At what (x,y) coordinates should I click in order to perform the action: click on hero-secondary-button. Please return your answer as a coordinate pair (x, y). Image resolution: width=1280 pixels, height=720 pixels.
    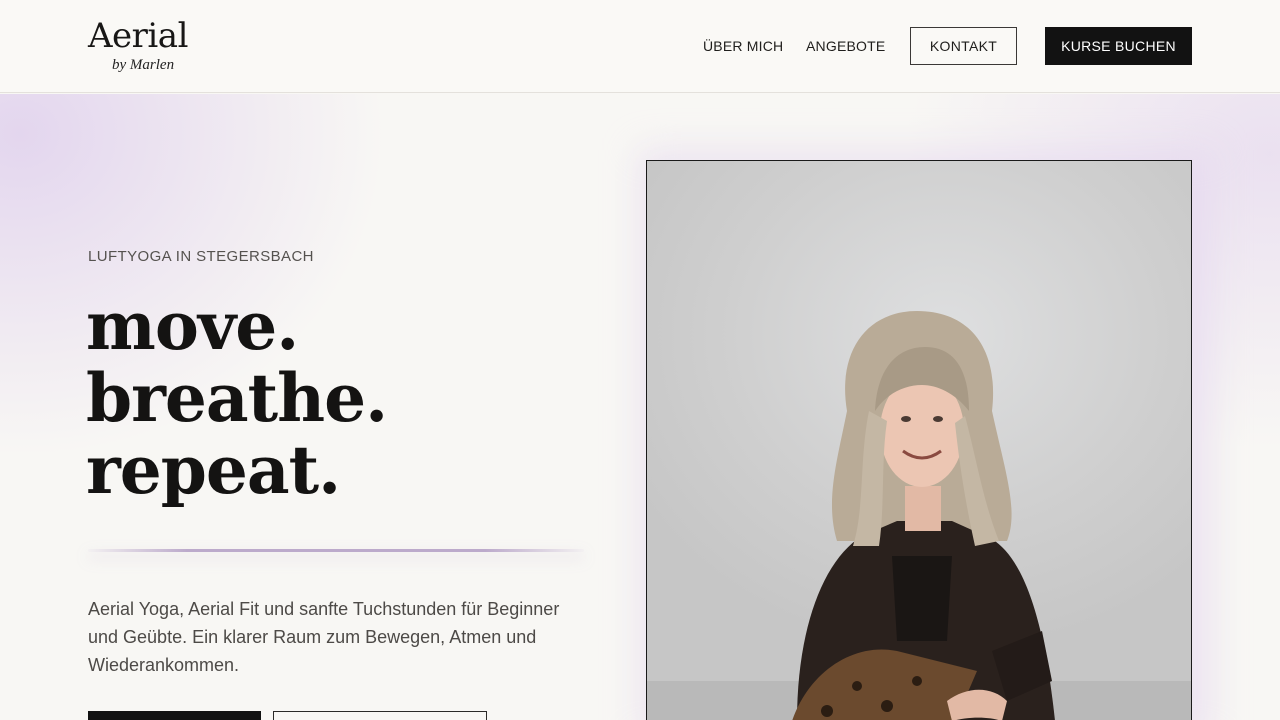
    Looking at the image, I should click on (380, 715).